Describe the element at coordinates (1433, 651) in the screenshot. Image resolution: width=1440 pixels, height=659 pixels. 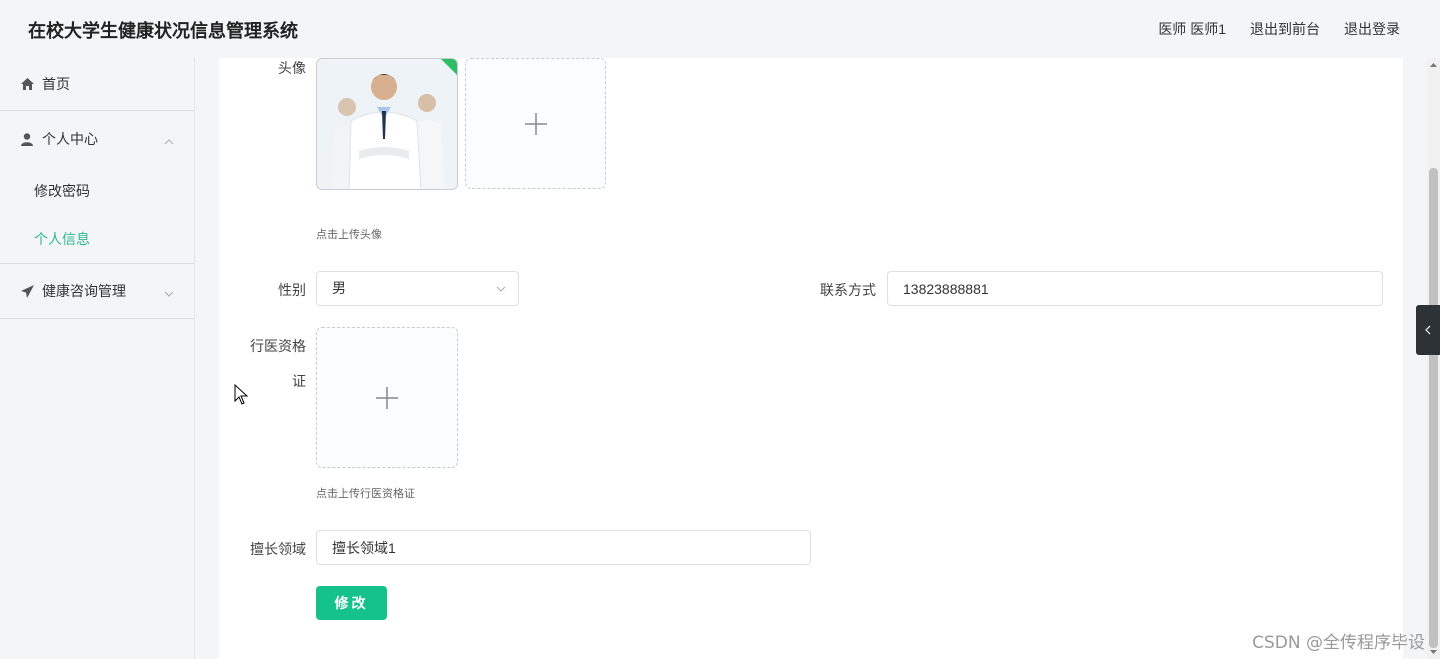
I see `scroll-down-arrow-icon` at that location.